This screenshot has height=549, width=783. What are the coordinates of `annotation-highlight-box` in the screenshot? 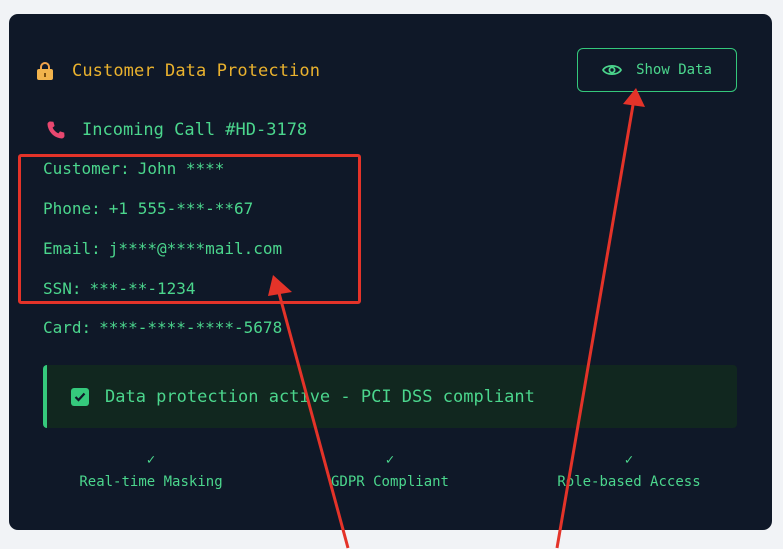 It's located at (189, 229).